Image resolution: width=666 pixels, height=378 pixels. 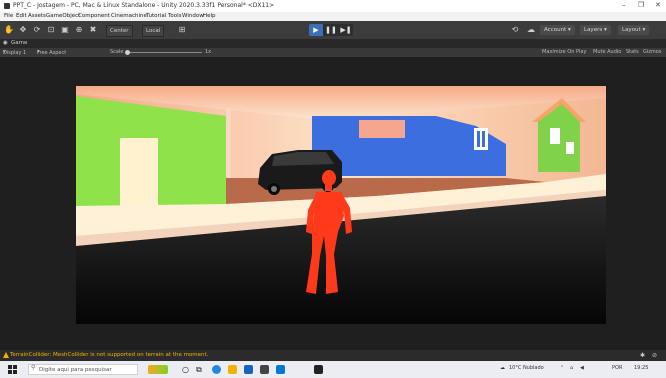 What do you see at coordinates (208, 52) in the screenshot?
I see `scale-value: 1x` at bounding box center [208, 52].